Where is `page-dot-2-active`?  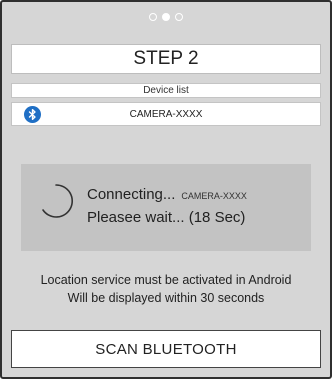 page-dot-2-active is located at coordinates (166, 17).